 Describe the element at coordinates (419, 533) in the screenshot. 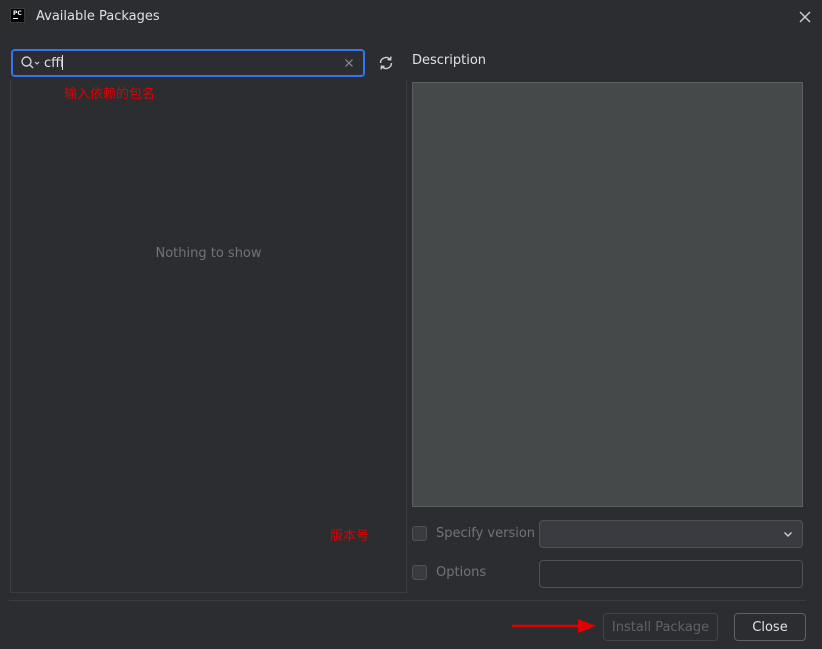

I see `specify-version-checkbox` at that location.